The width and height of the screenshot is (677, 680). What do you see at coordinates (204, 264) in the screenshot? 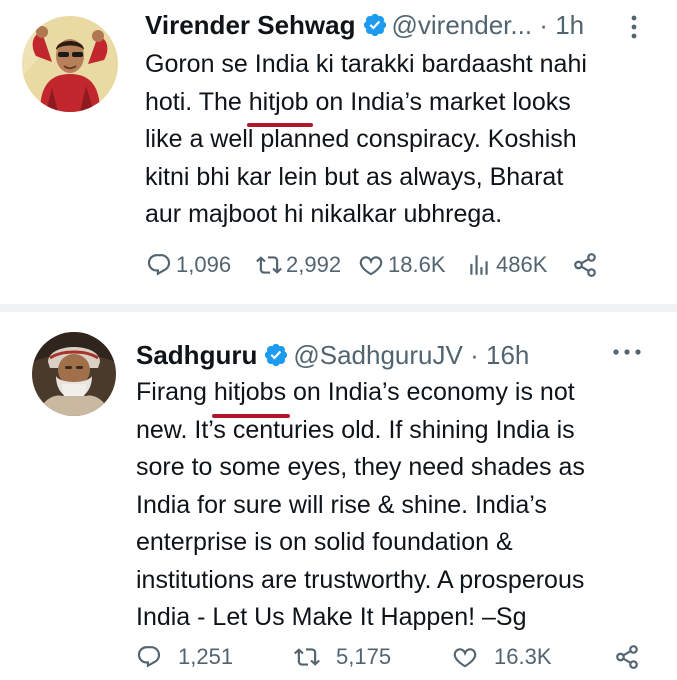
I see `reply-count: 1,096` at bounding box center [204, 264].